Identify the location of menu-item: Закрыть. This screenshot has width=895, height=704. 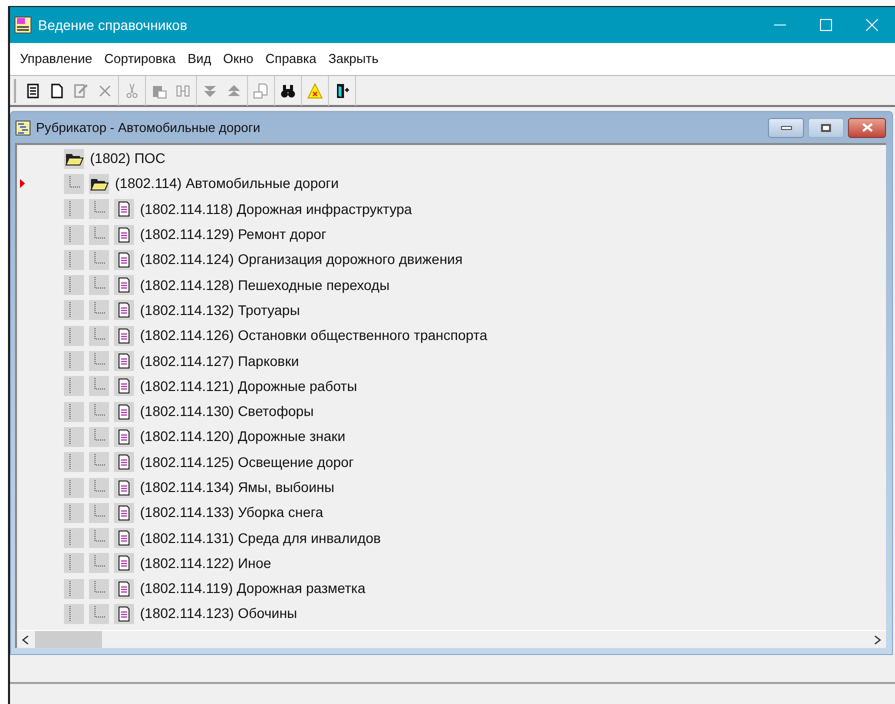
(353, 59).